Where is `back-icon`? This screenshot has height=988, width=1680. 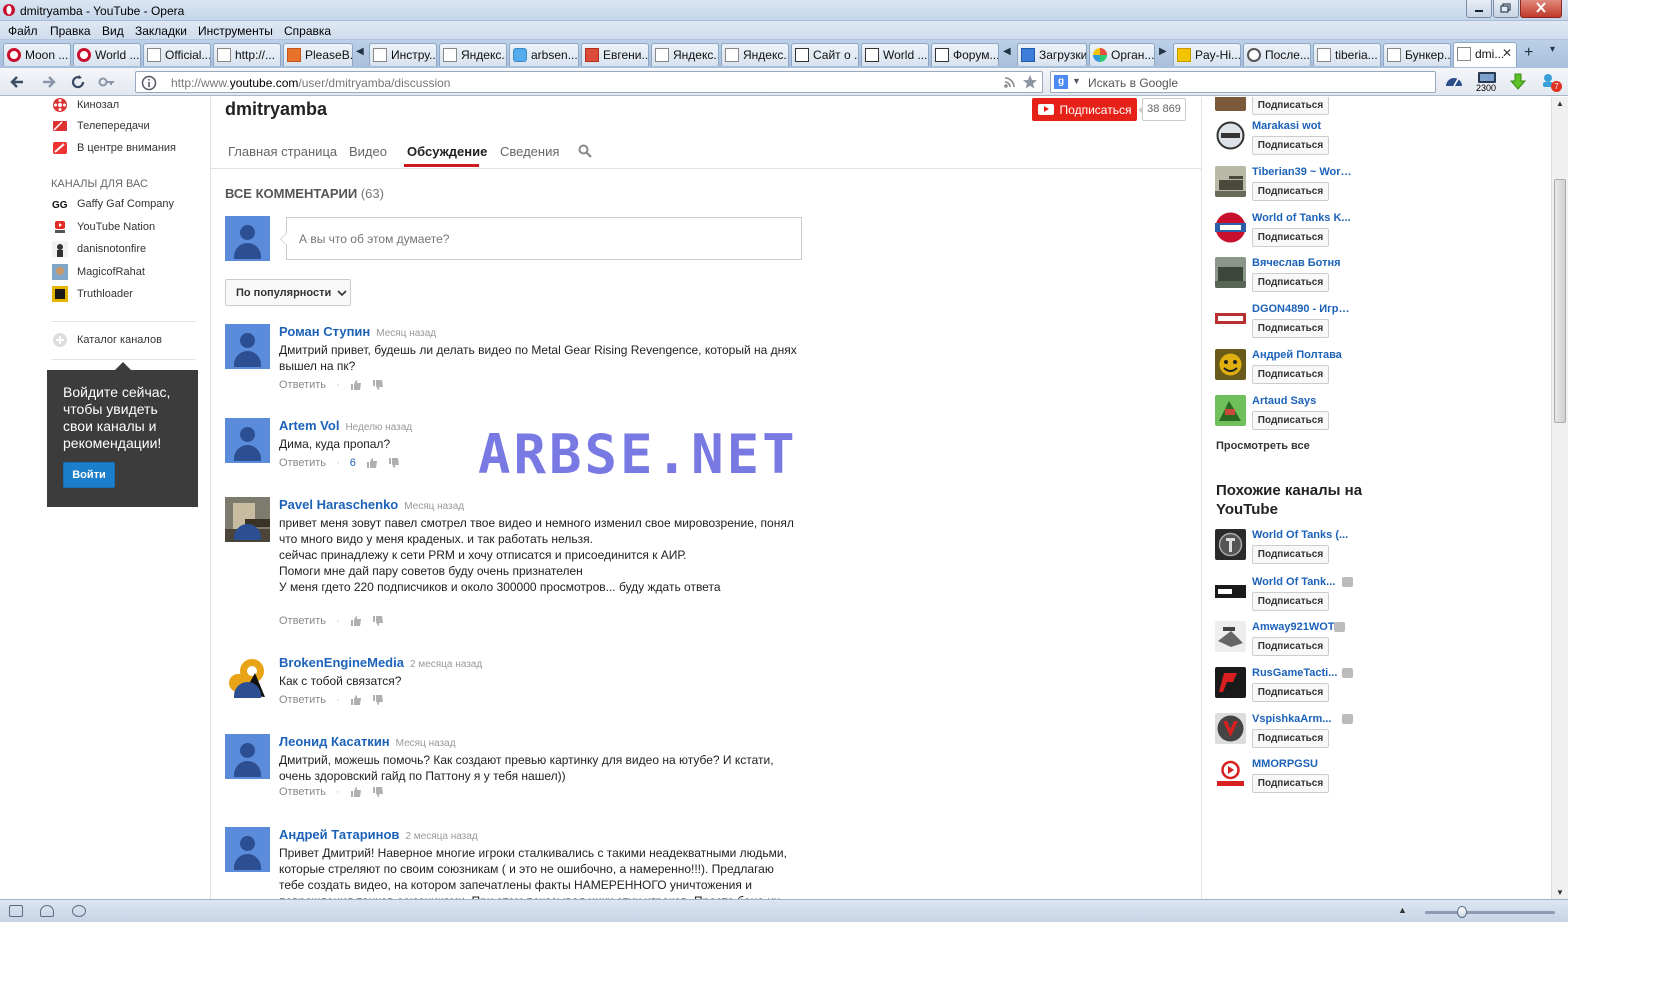
back-icon is located at coordinates (18, 82).